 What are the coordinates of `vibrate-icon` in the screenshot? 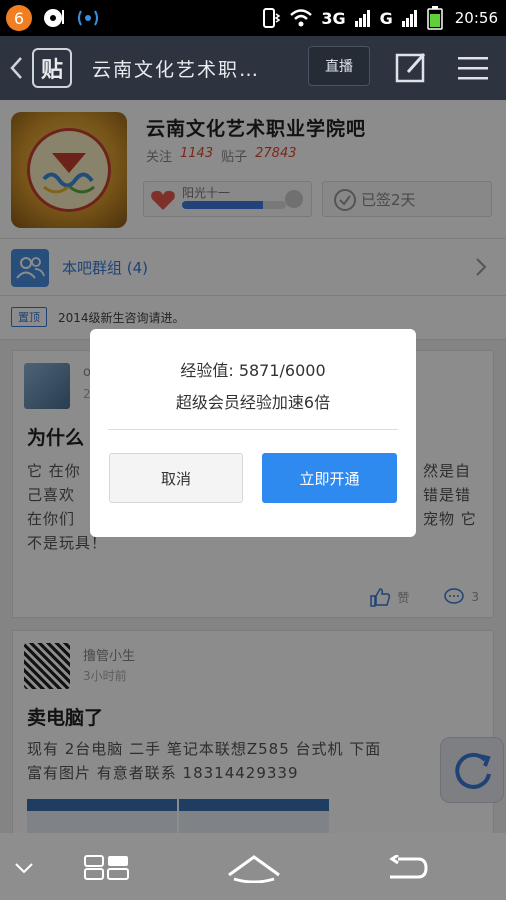 It's located at (272, 18).